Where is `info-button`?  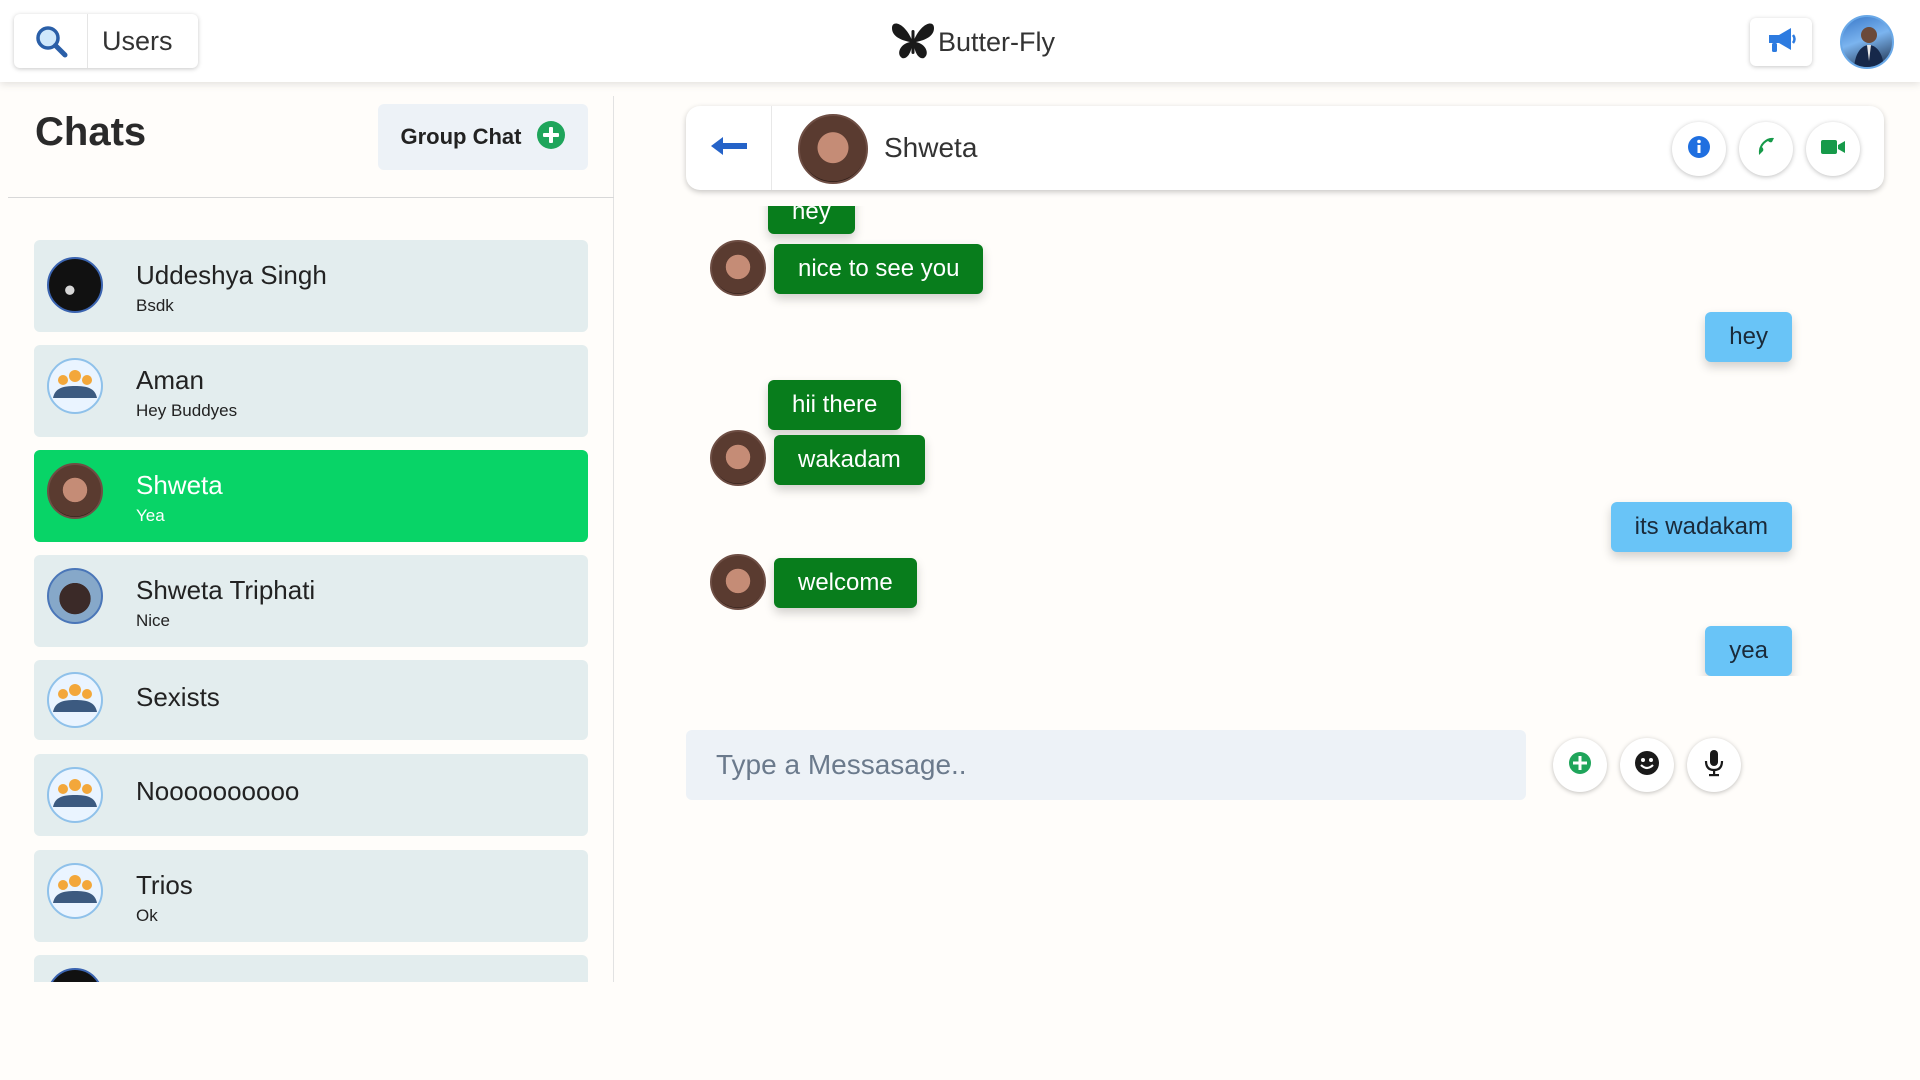
info-button is located at coordinates (1699, 149).